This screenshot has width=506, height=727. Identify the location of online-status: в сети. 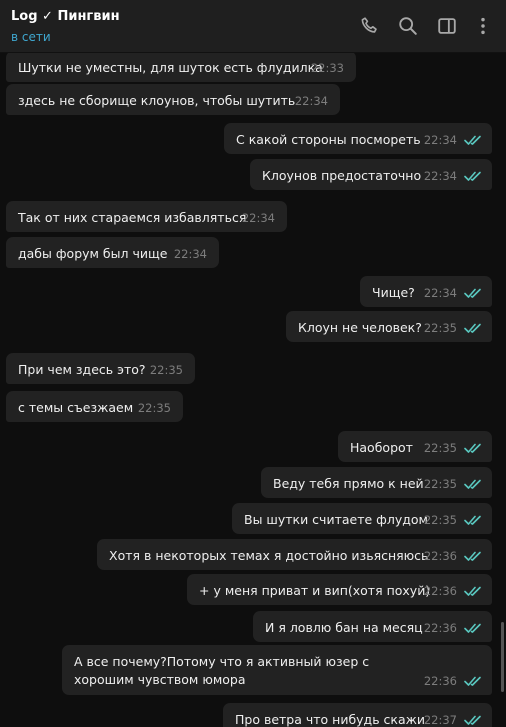
(31, 37).